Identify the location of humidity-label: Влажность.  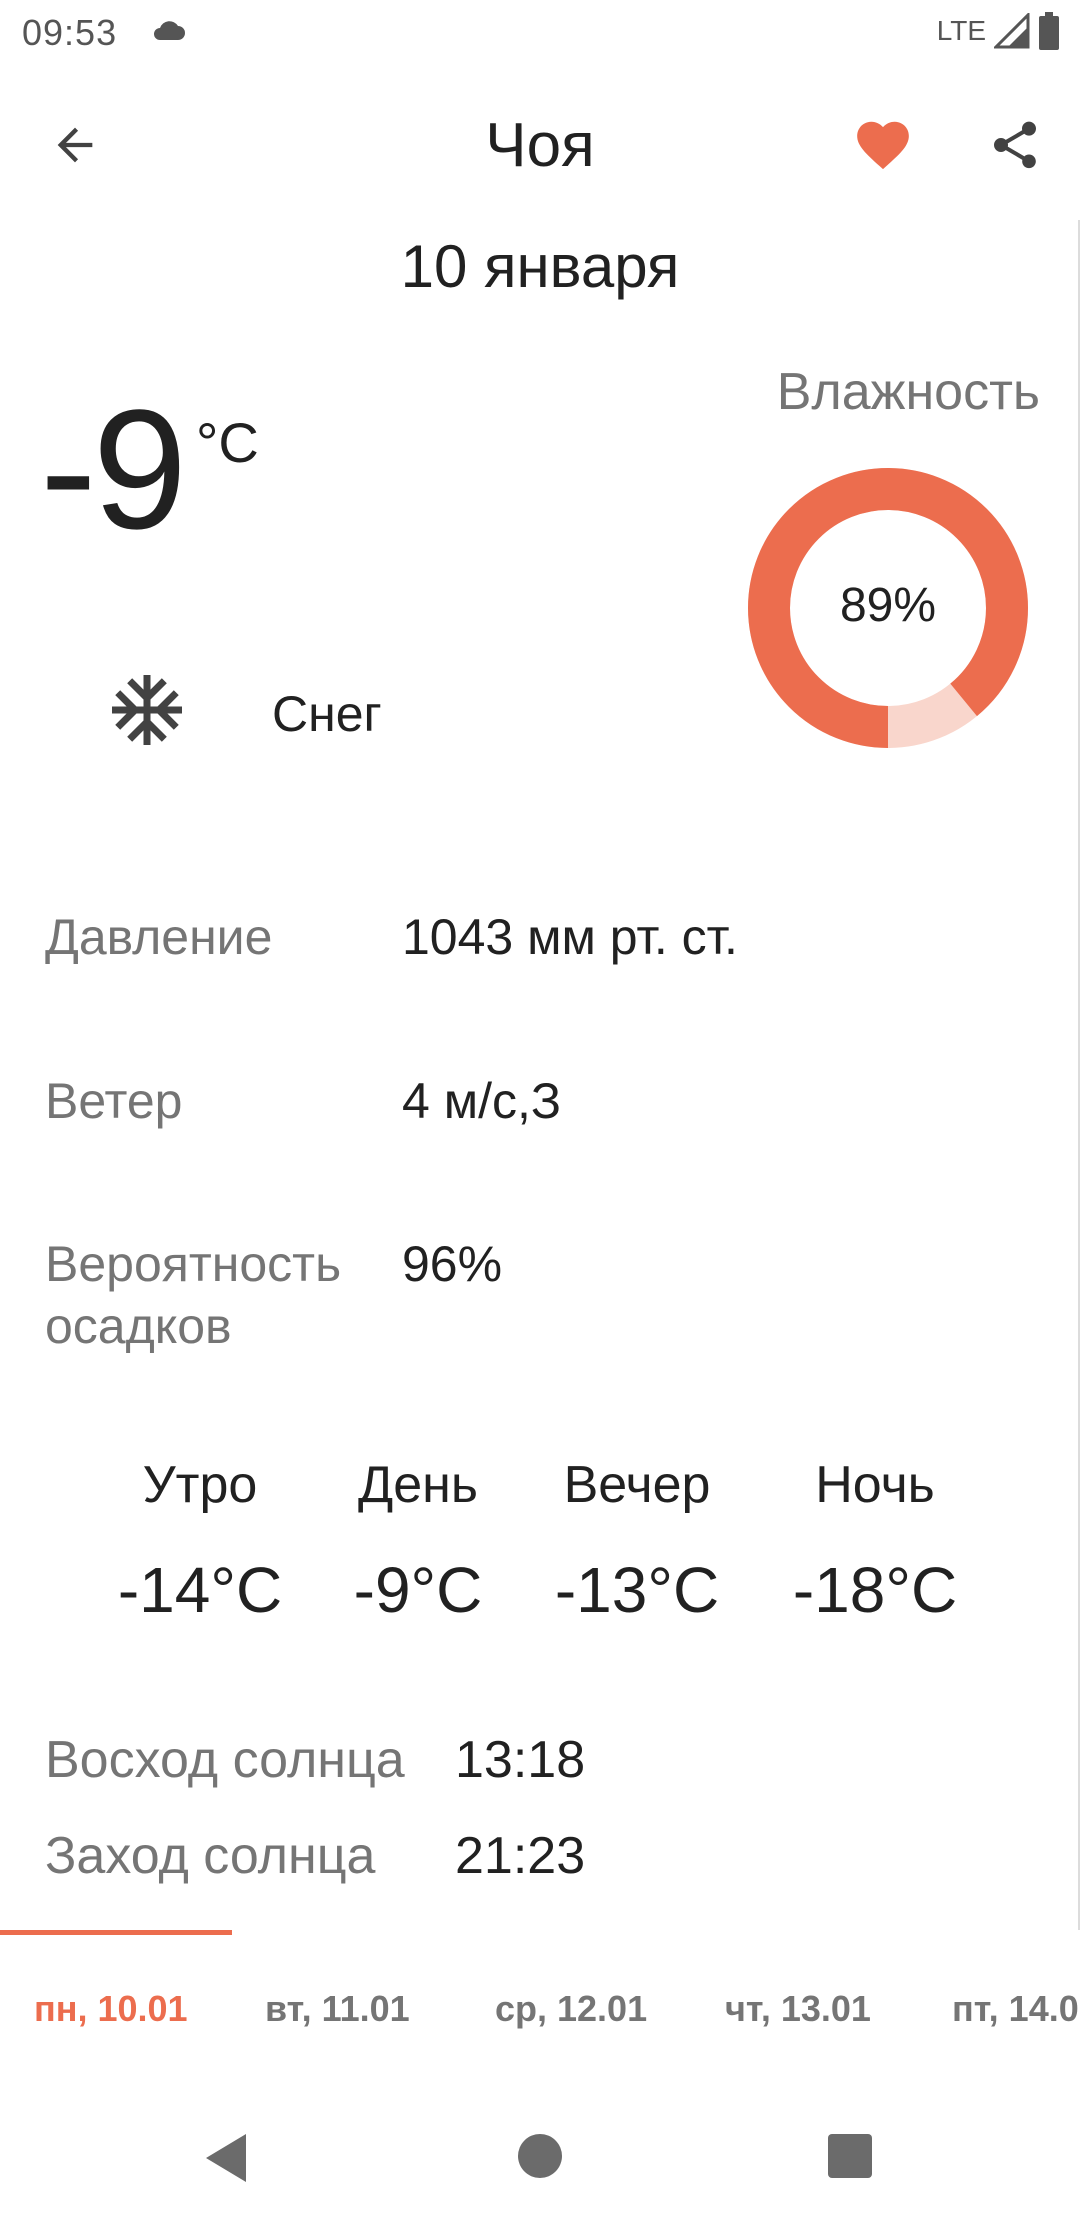
(908, 392).